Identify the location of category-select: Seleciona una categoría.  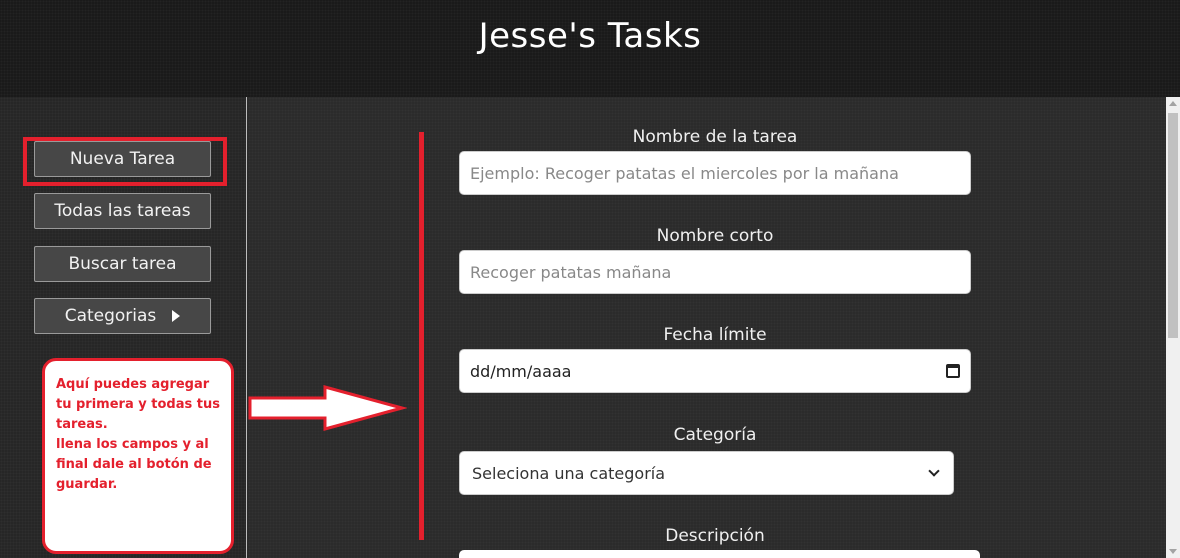
(706, 473).